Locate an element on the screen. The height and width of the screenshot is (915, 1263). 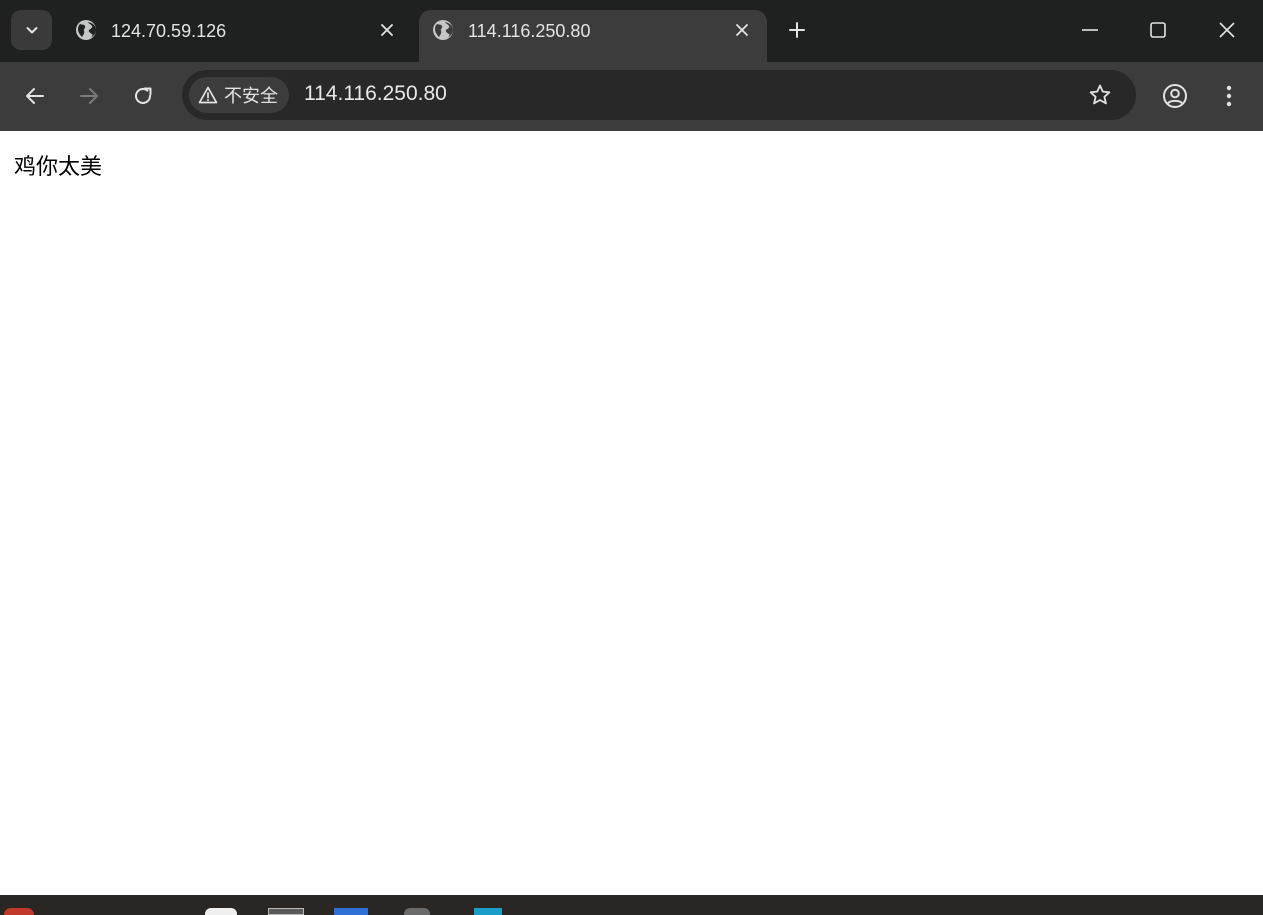
new-tab-button is located at coordinates (797, 30).